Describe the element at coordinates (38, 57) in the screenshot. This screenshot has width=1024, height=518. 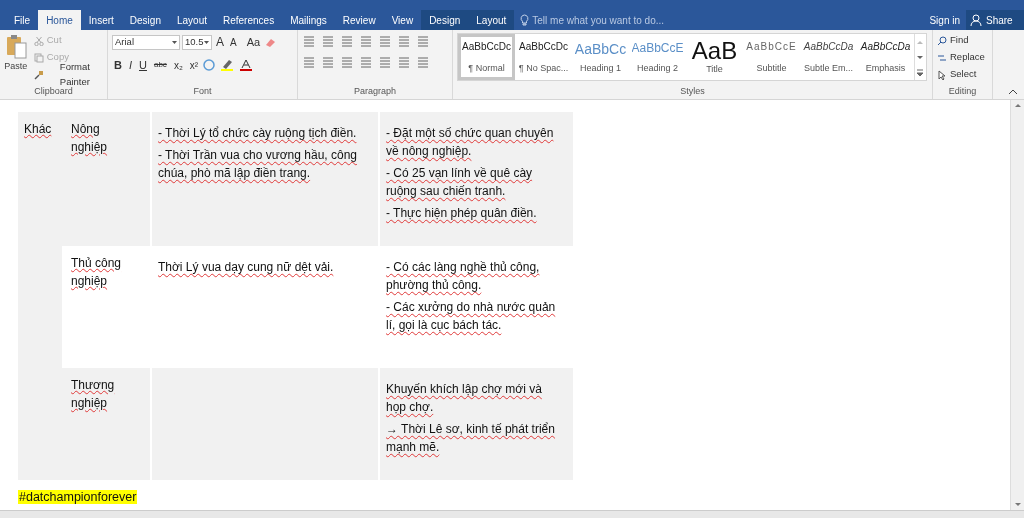
I see `copy-icon` at that location.